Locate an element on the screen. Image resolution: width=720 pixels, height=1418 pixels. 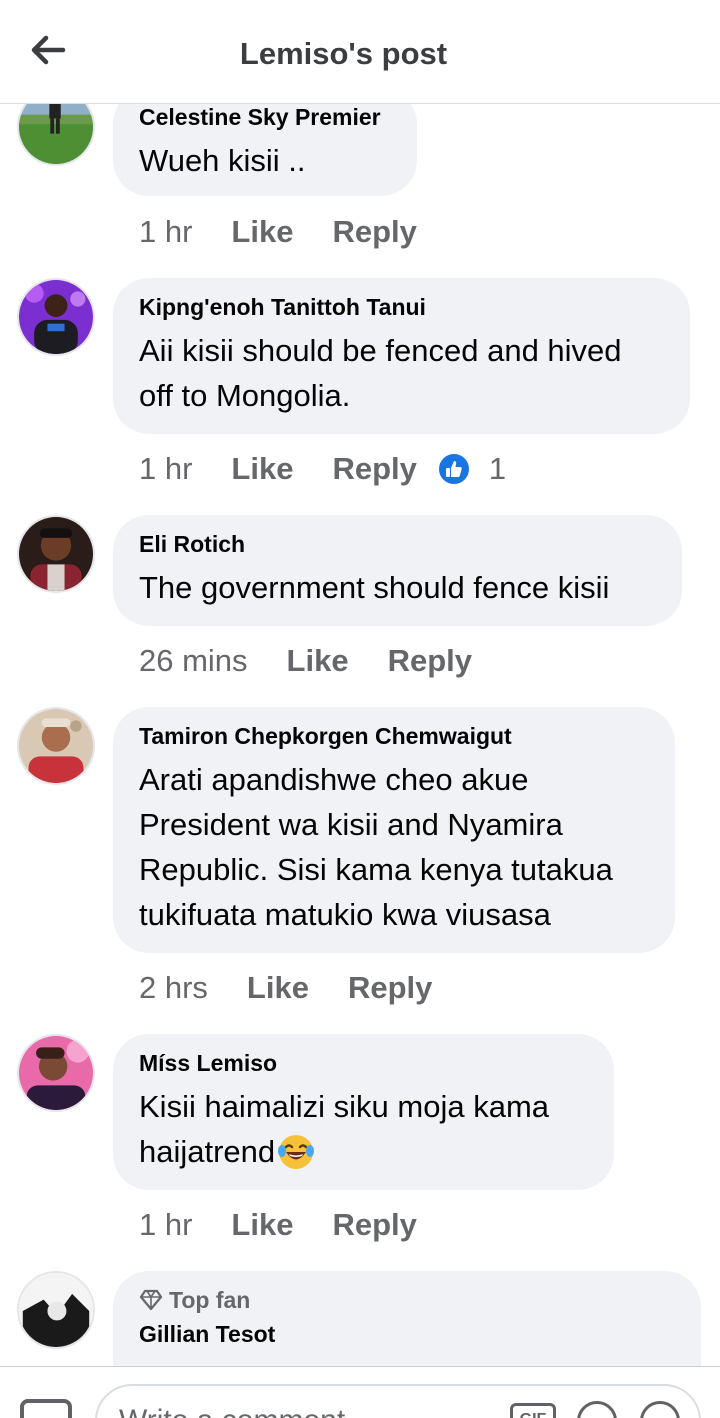
comment-text: Wueh kisii .. is located at coordinates (265, 160).